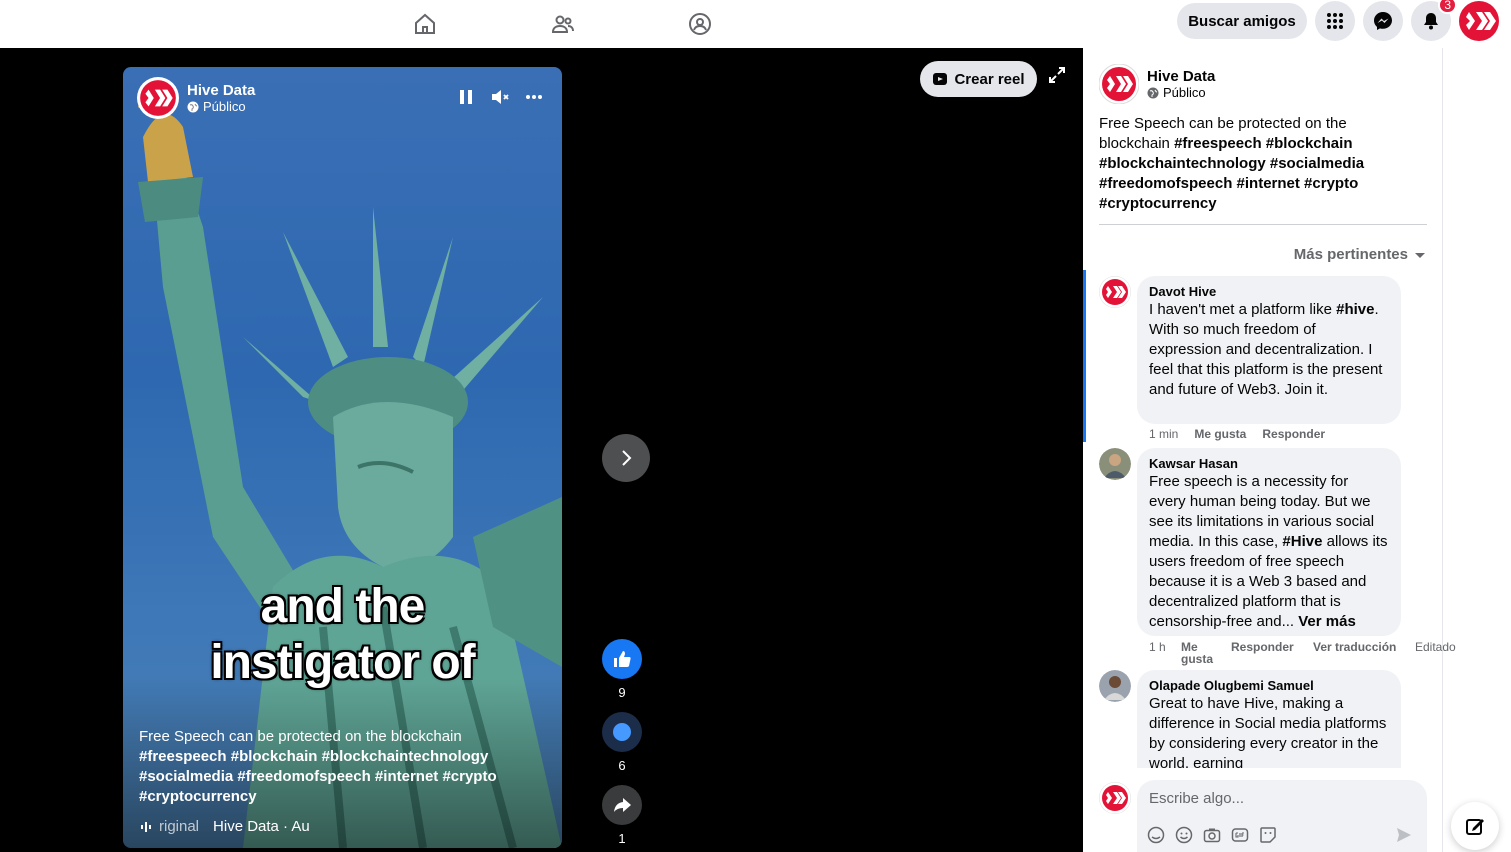 The image size is (1511, 852). I want to click on comment-meta: 1 min Me gusta Responder, so click(1237, 434).